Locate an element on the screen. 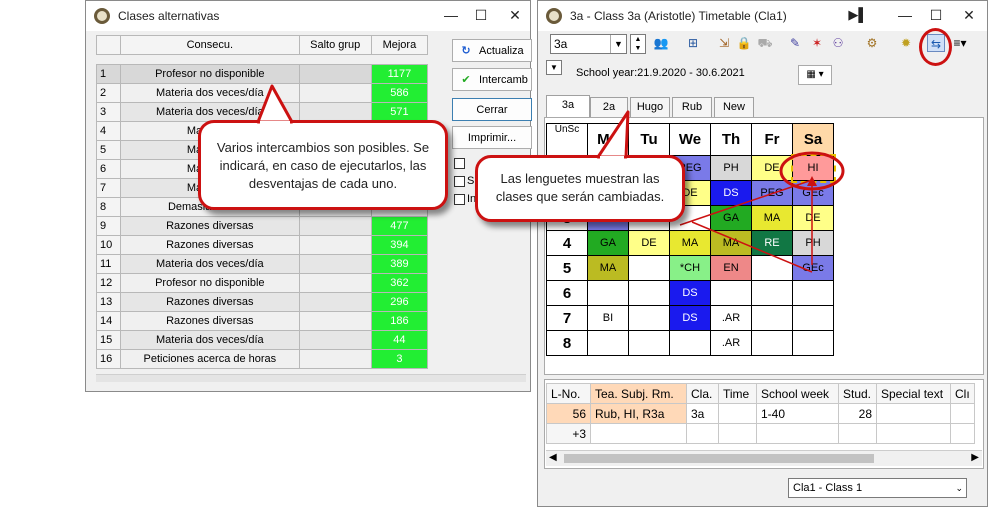 Image resolution: width=988 pixels, height=507 pixels. lesson-cell: RE is located at coordinates (772, 243).